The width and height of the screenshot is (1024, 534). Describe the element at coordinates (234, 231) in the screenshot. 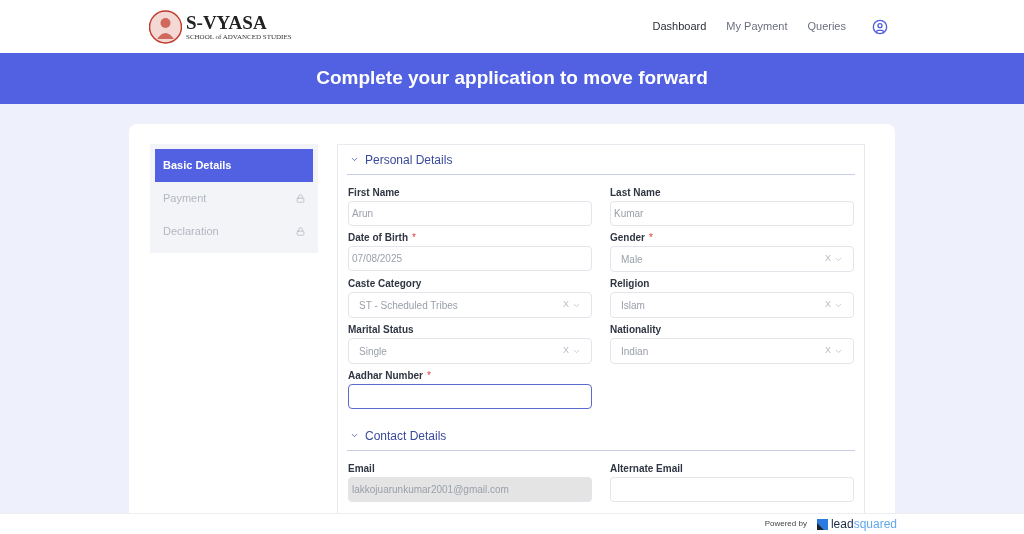

I see `sidebar-item: Declaration` at that location.